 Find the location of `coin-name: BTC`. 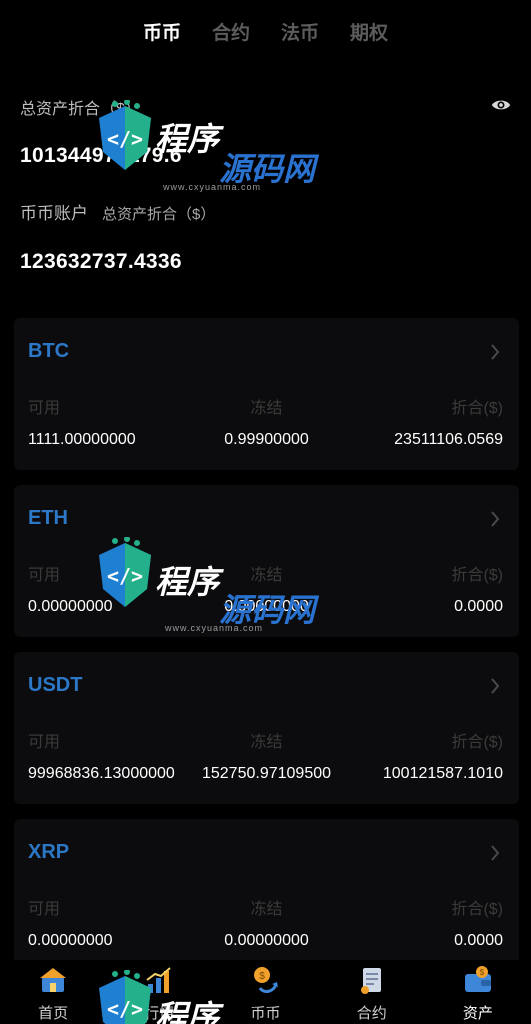

coin-name: BTC is located at coordinates (49, 351).